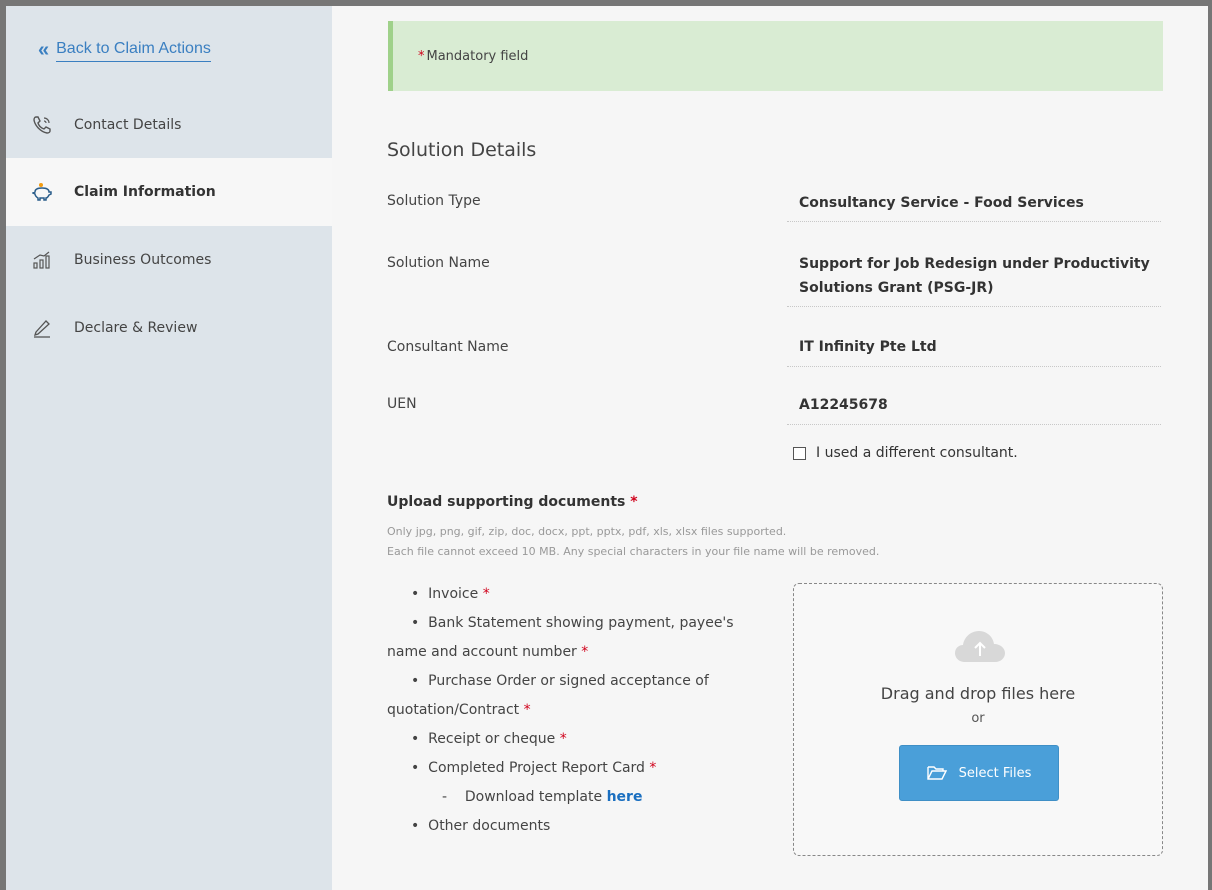 Image resolution: width=1212 pixels, height=890 pixels. I want to click on phone-icon, so click(42, 125).